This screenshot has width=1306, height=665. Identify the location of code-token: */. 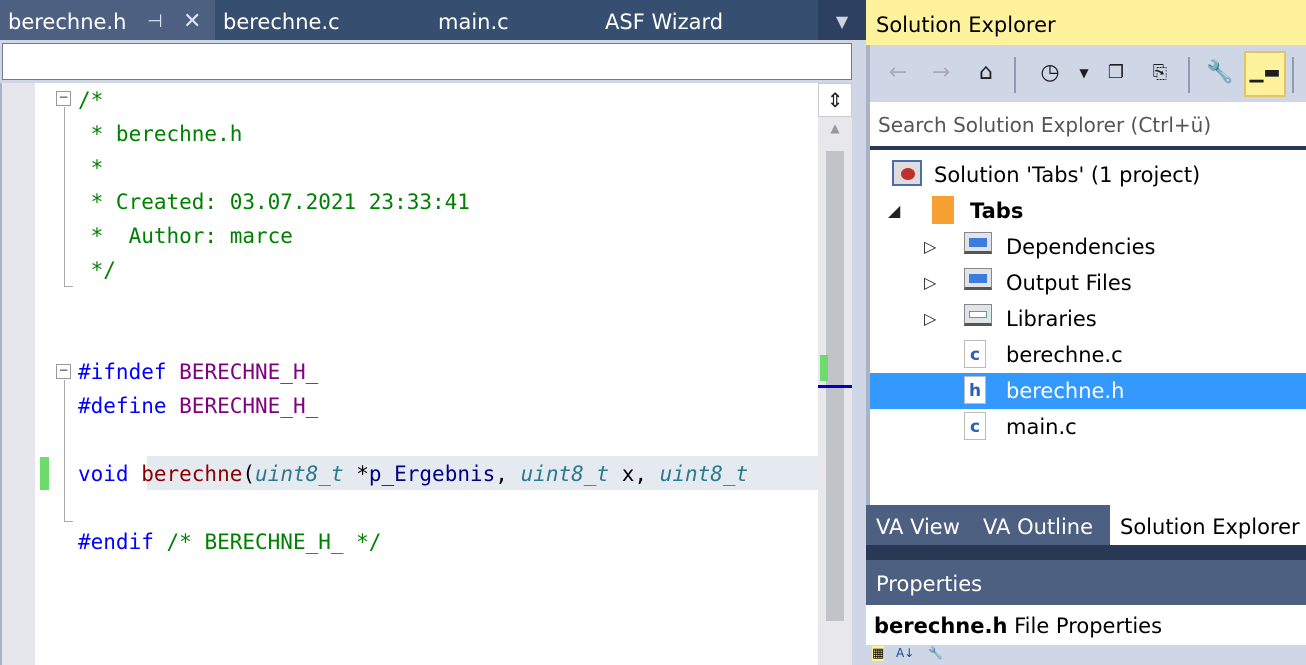
(97, 270).